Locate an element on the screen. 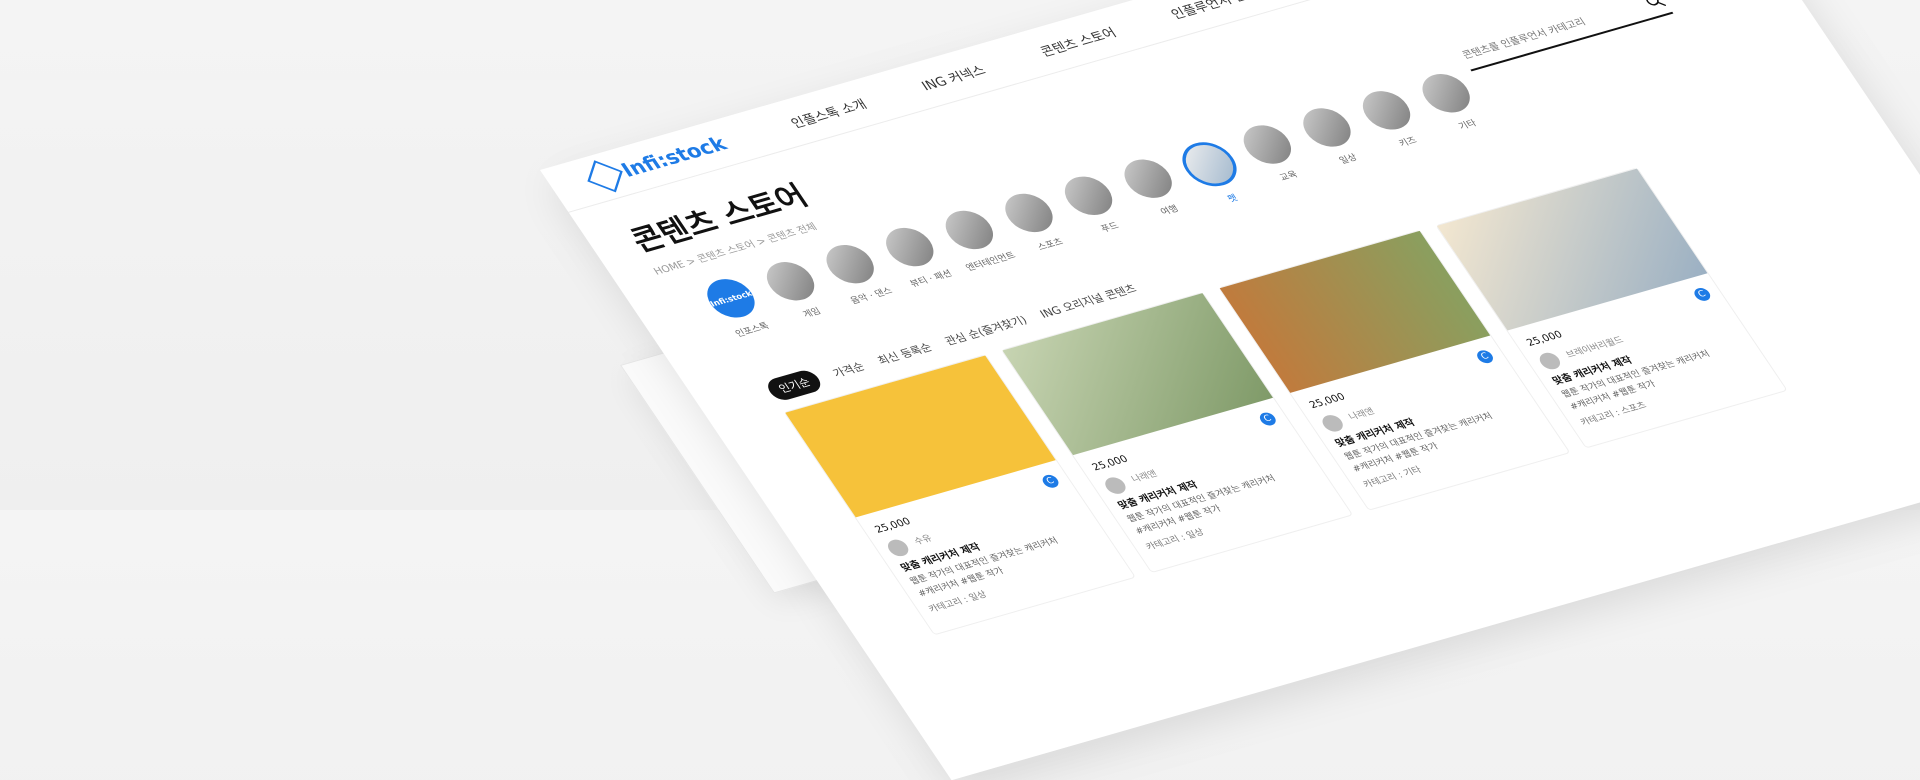 This screenshot has height=780, width=1920. sort-price-button: 가격순 is located at coordinates (848, 370).